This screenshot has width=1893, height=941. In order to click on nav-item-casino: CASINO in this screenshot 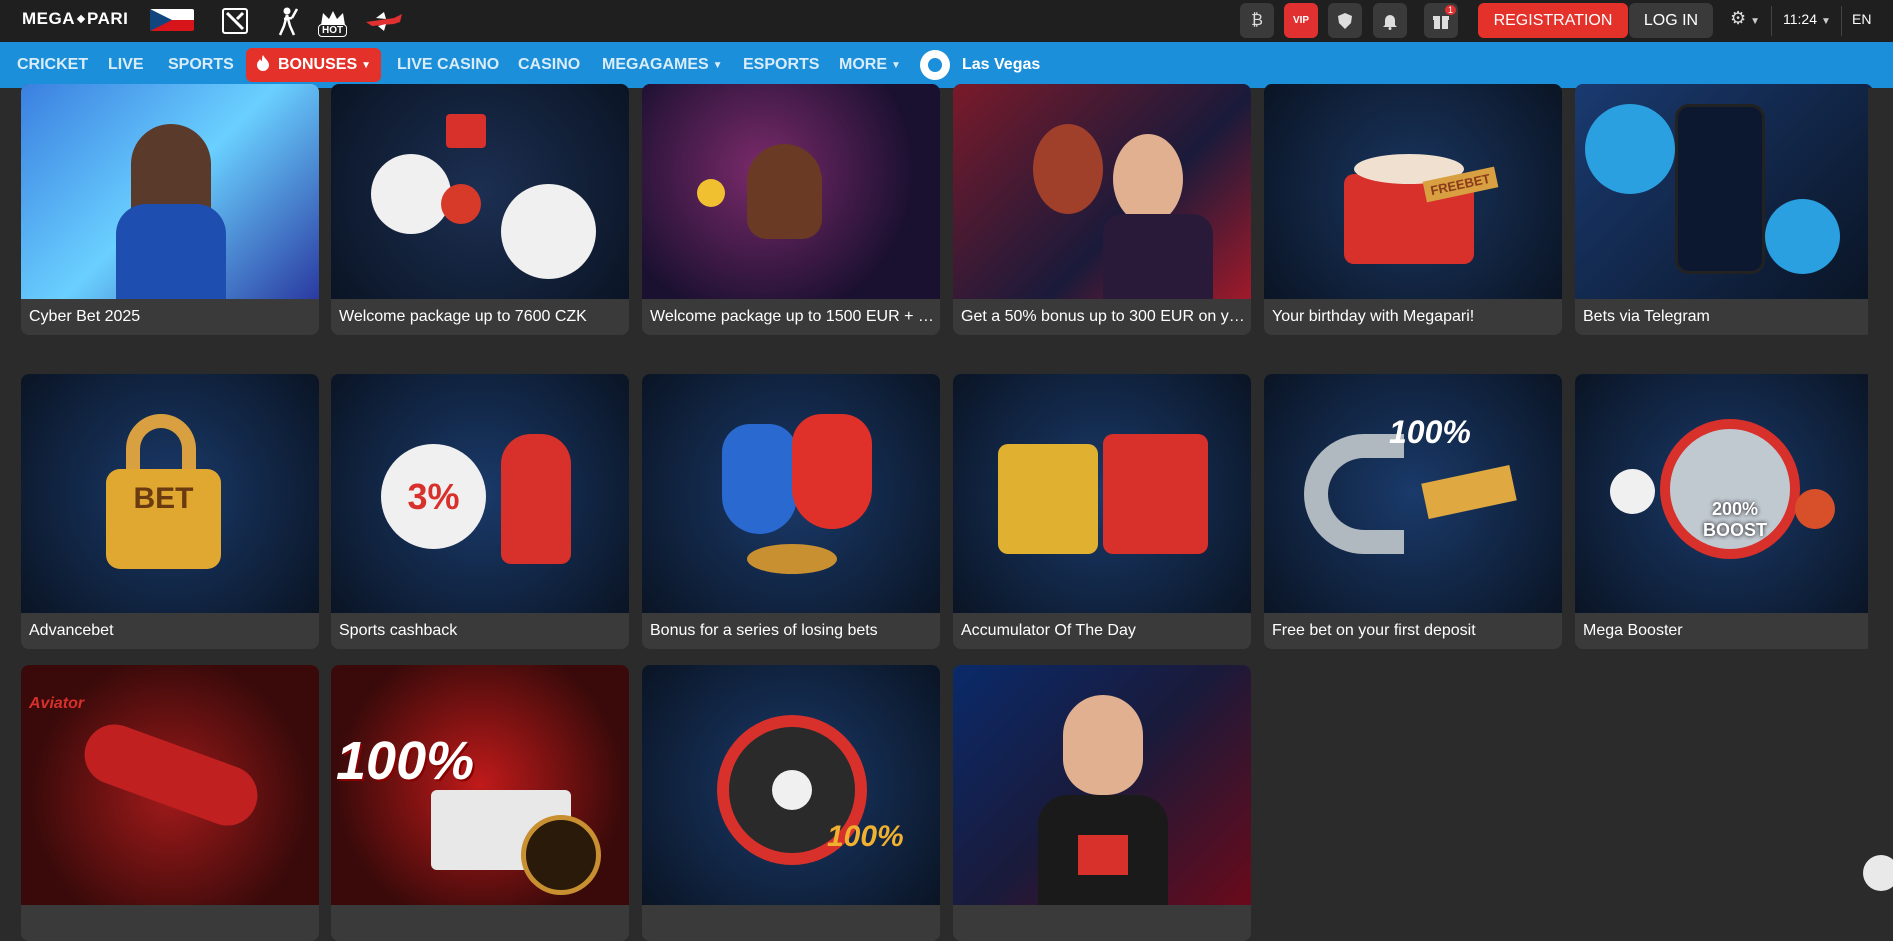, I will do `click(549, 65)`.